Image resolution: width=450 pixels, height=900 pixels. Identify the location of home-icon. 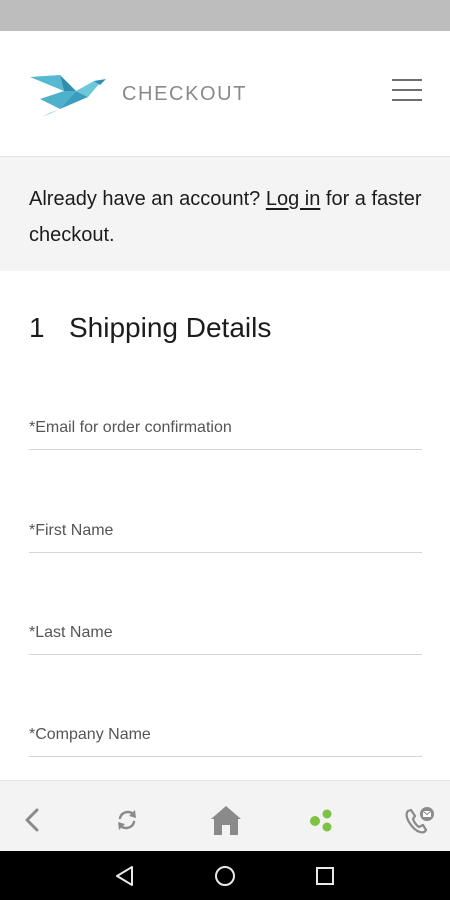
(226, 820).